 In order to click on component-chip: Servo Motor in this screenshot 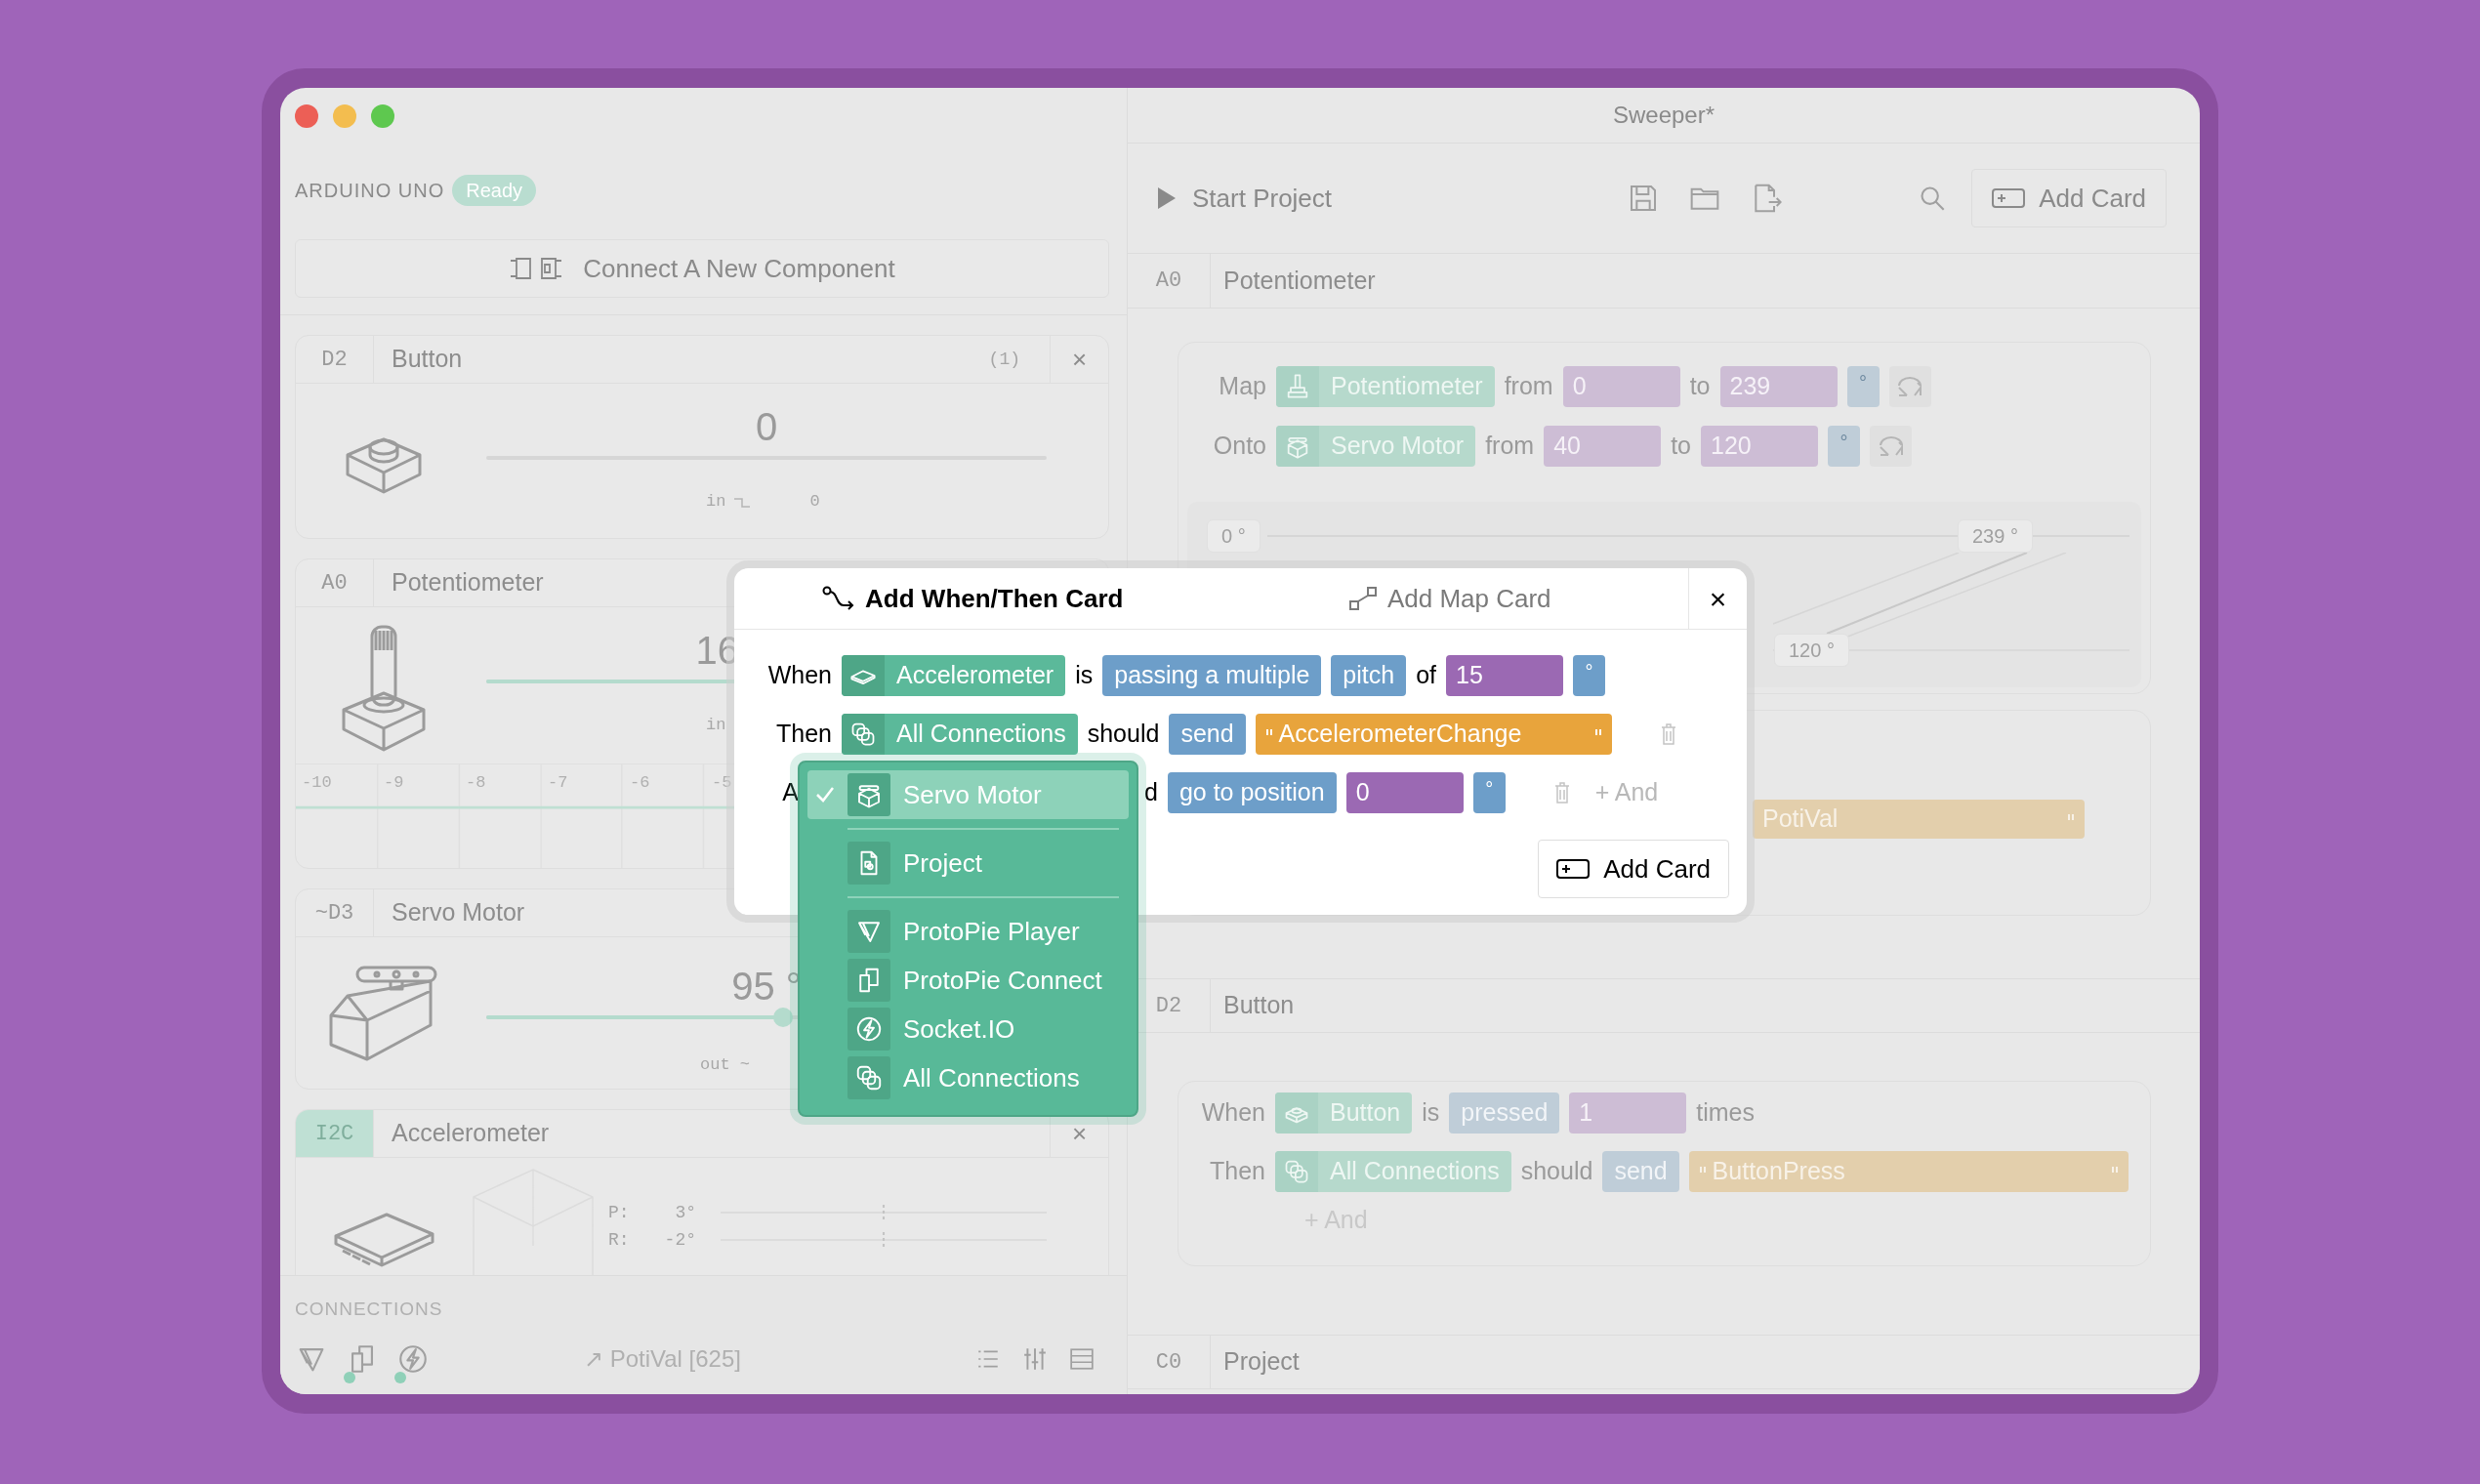, I will do `click(1376, 447)`.